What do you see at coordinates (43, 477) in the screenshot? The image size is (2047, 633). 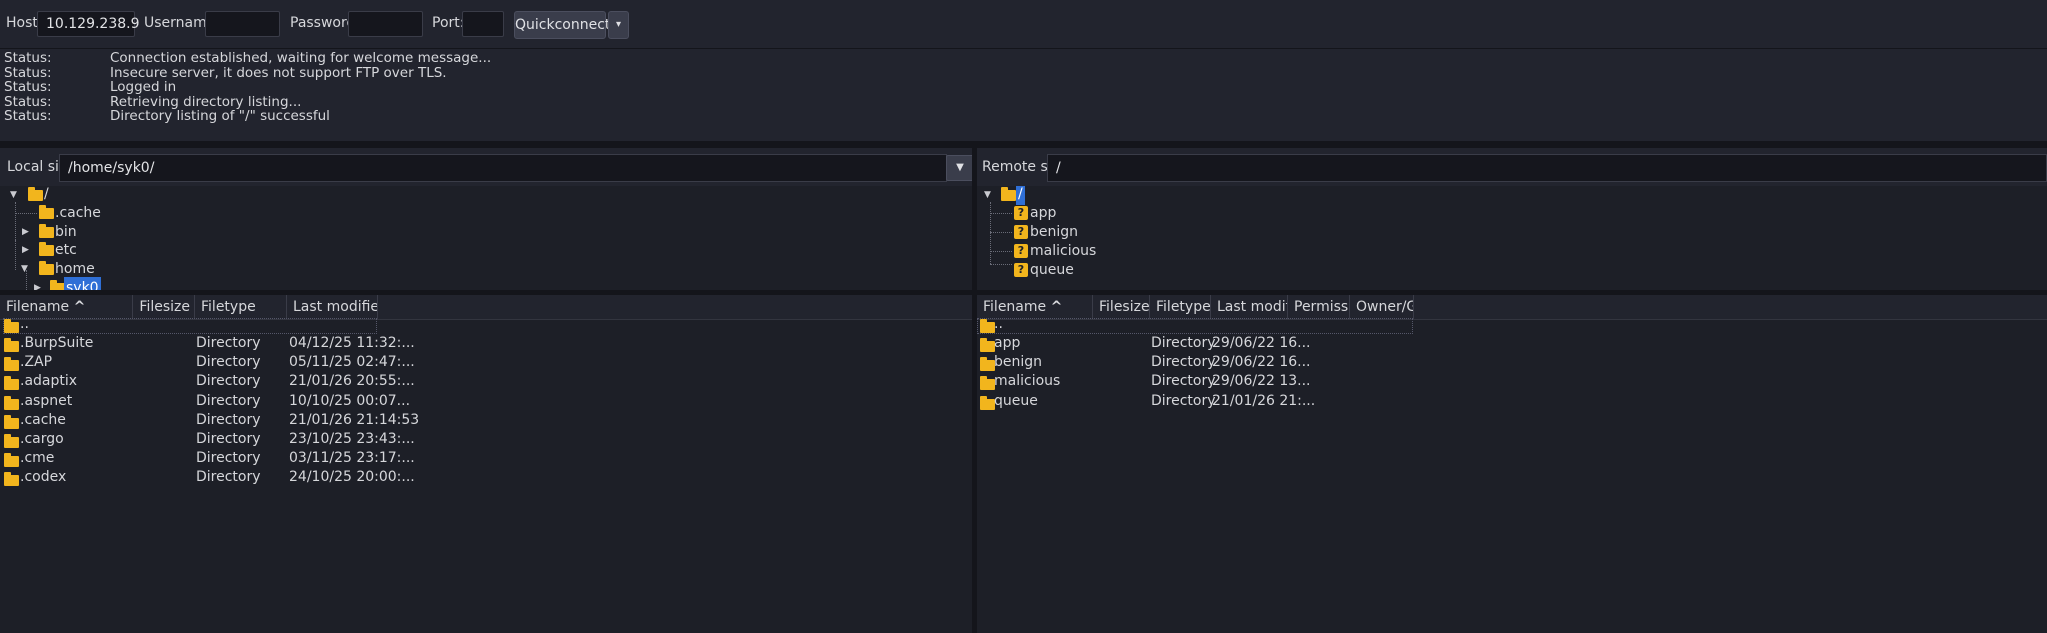 I see `cell-filename: .codex` at bounding box center [43, 477].